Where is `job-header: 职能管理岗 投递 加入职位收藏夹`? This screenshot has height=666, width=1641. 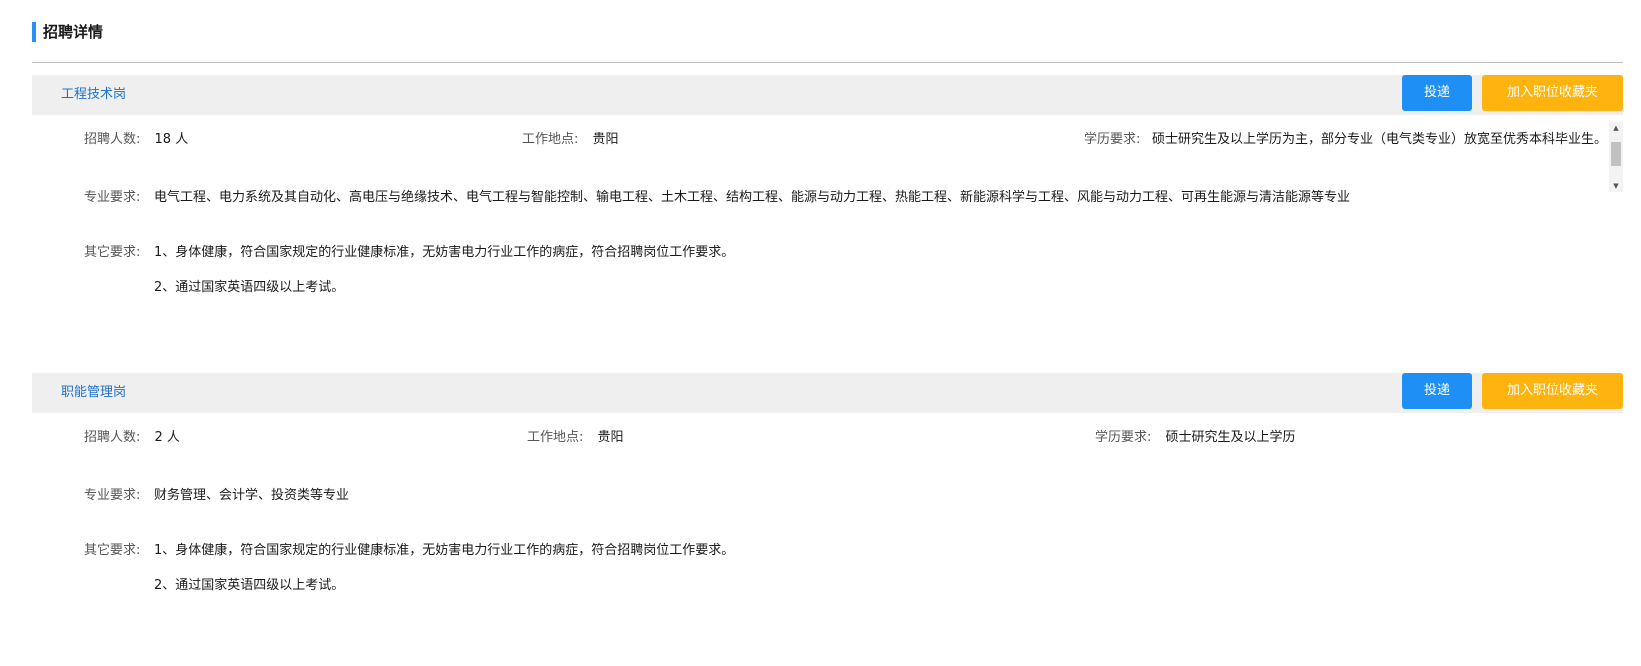
job-header: 职能管理岗 投递 加入职位收藏夹 is located at coordinates (827, 393).